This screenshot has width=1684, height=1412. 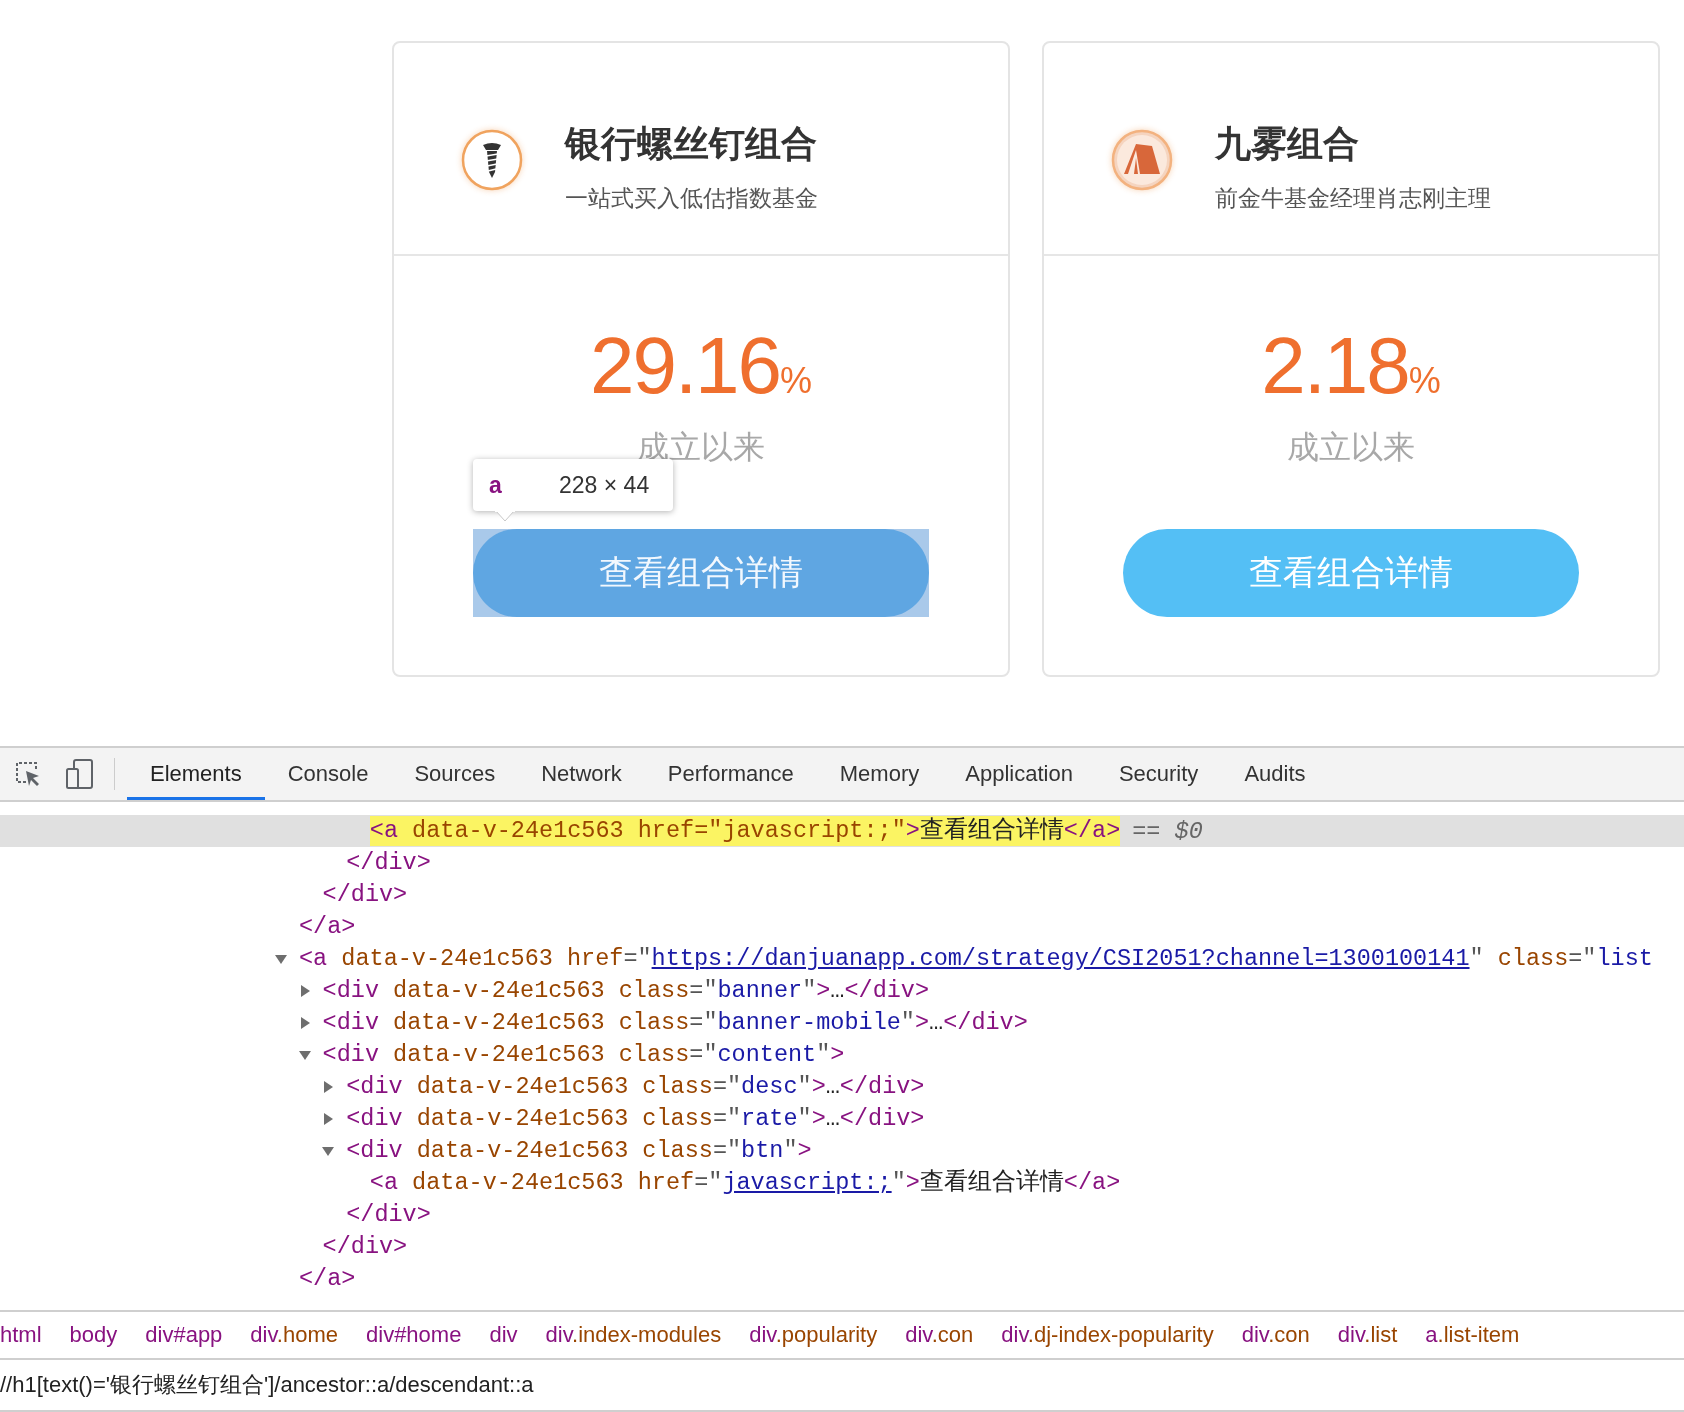 I want to click on code-text: <div data-v-24e1c563 class="rate">…</div>, so click(x=635, y=1119).